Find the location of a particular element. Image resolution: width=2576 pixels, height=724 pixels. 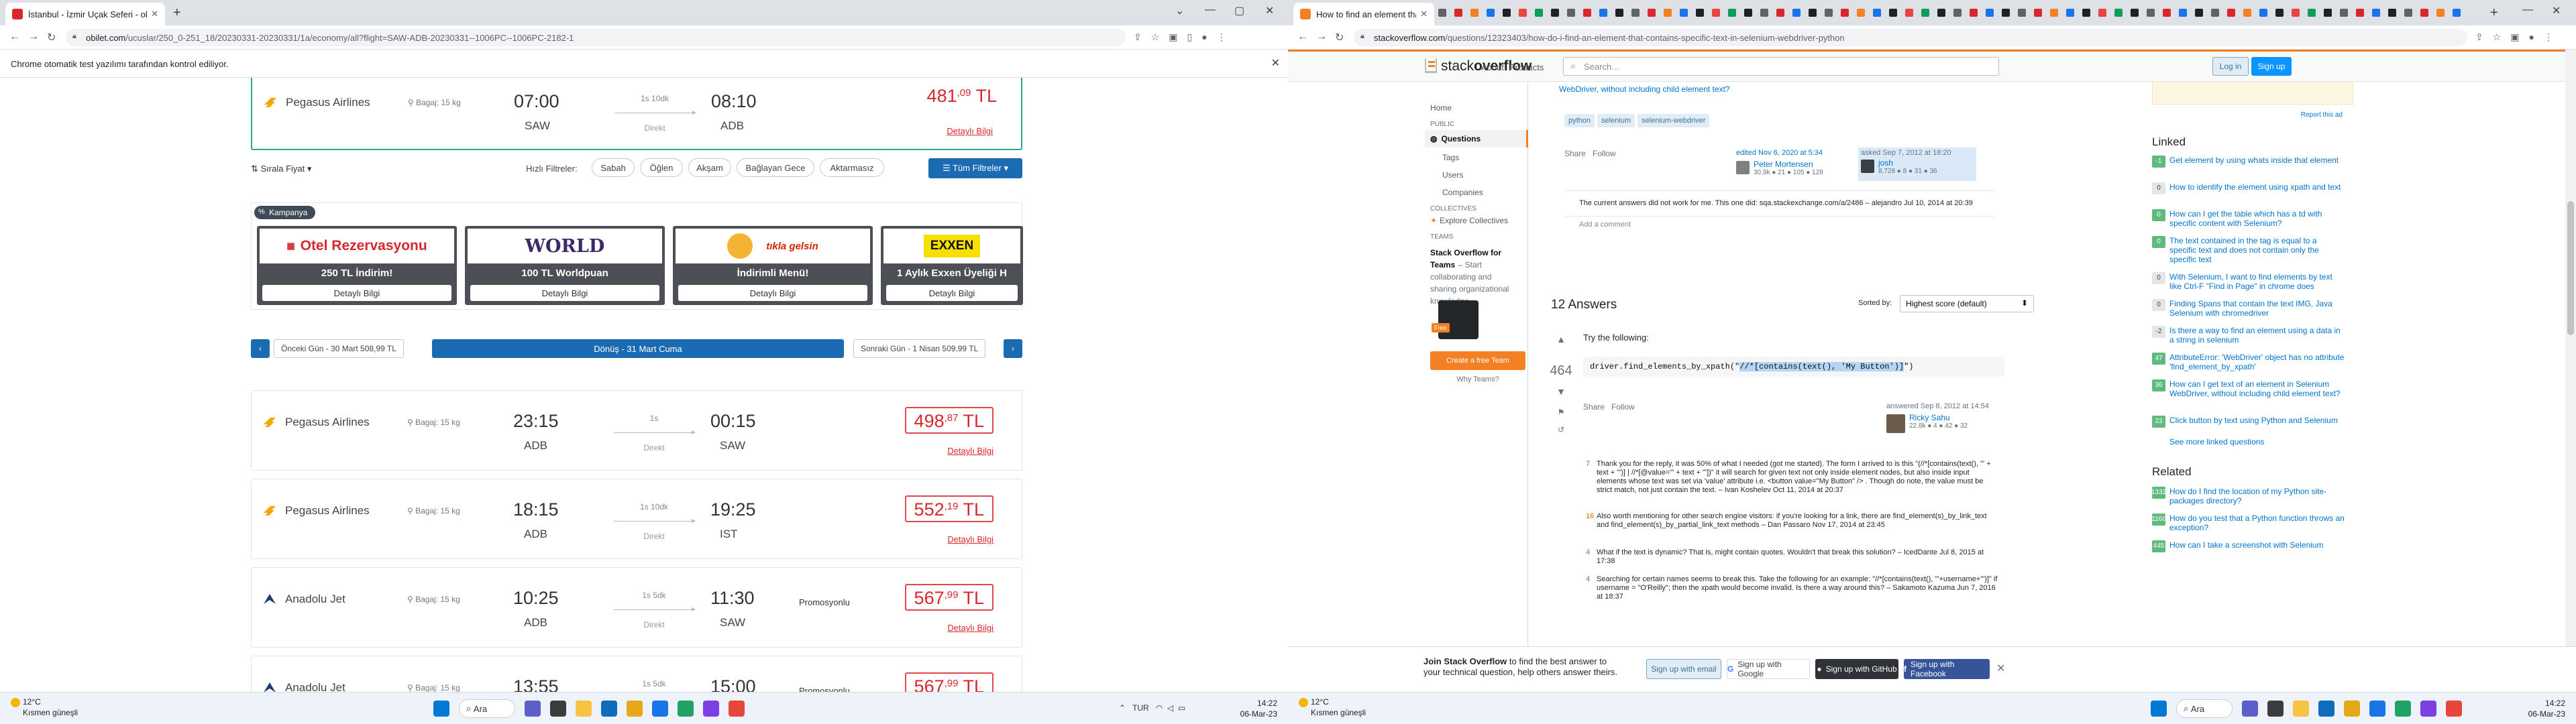

prev-day-button: Önceki Gün - 30 Mart 508,99 TL is located at coordinates (339, 348).